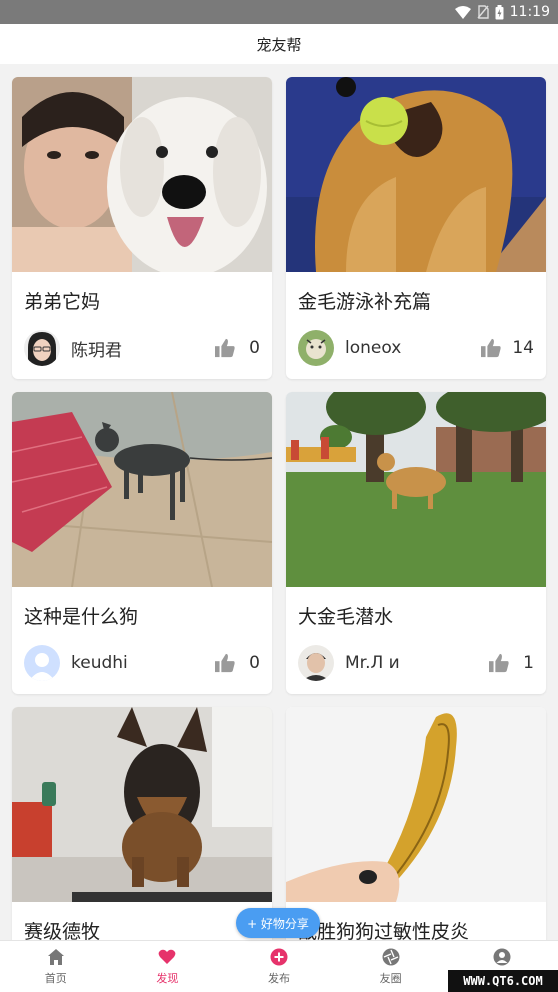  I want to click on author-name: 陈玥君, so click(142, 348).